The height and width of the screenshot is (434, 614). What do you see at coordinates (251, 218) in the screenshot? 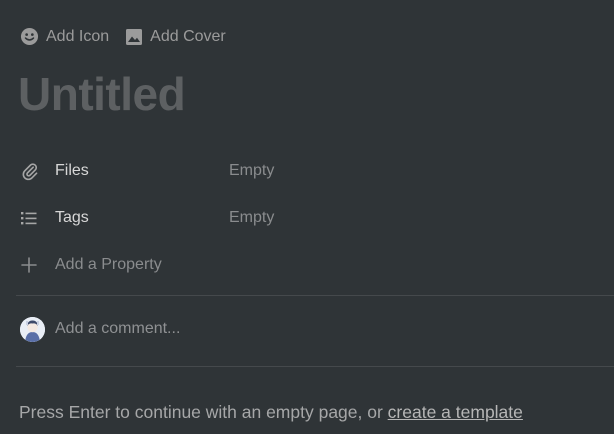
I see `property-value-tags: Empty` at bounding box center [251, 218].